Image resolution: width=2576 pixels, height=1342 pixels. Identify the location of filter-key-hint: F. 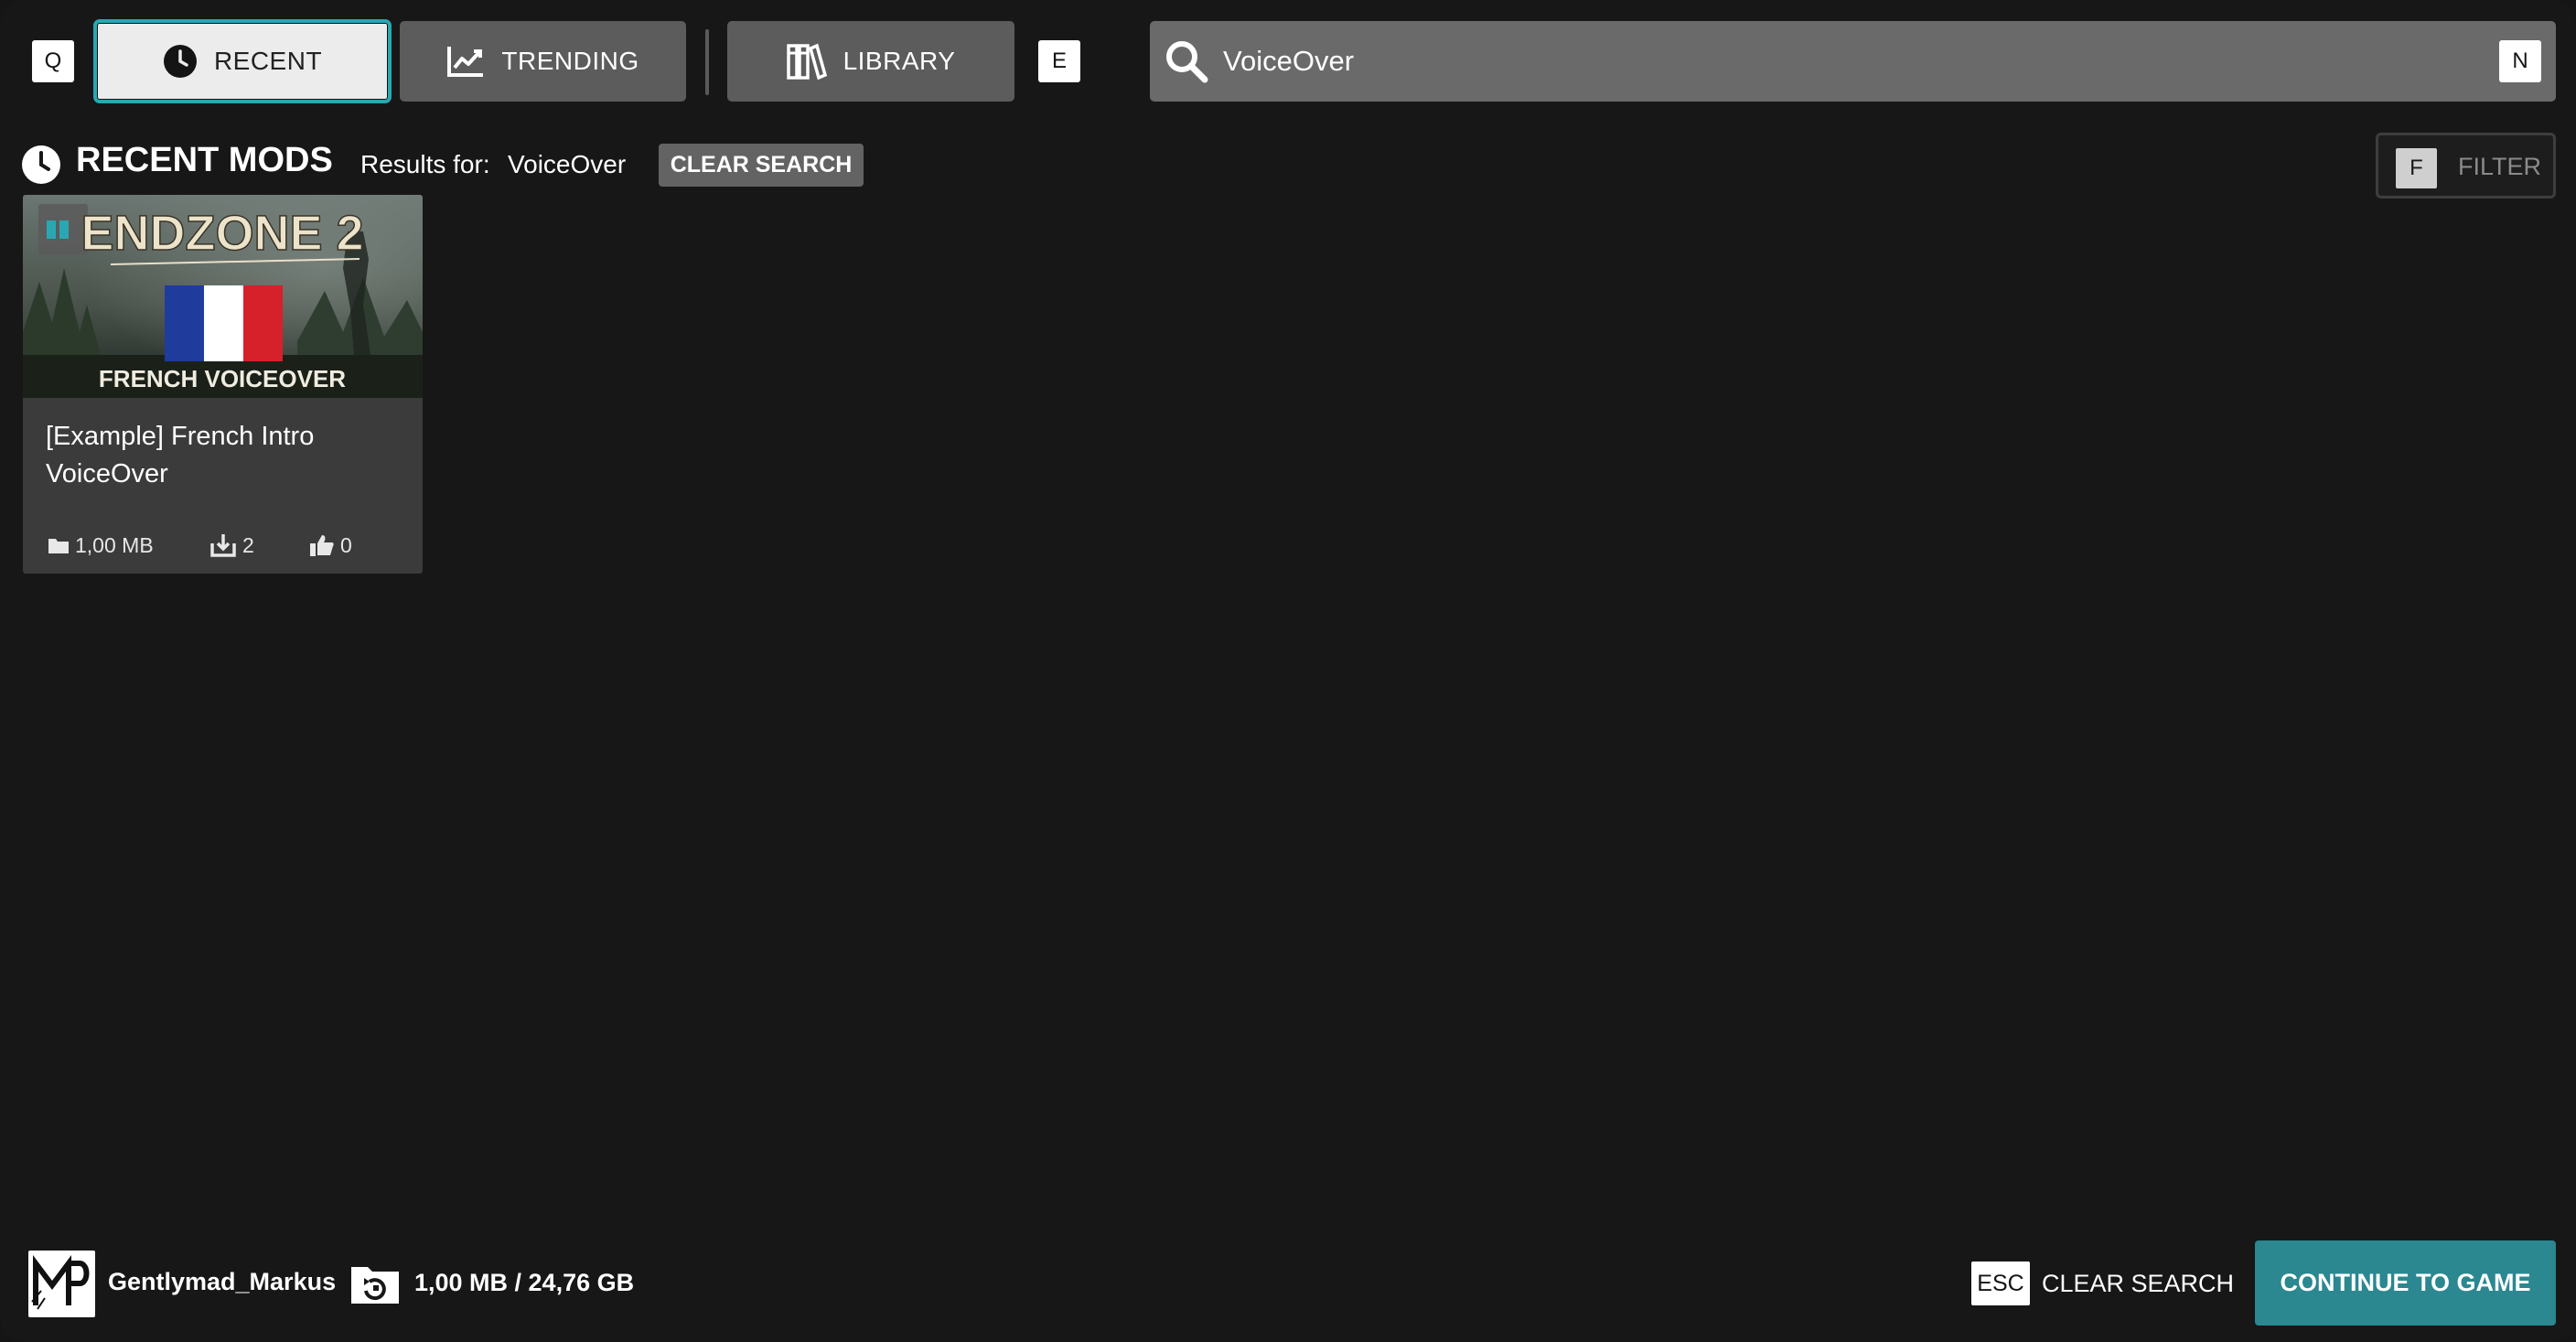
(2416, 168).